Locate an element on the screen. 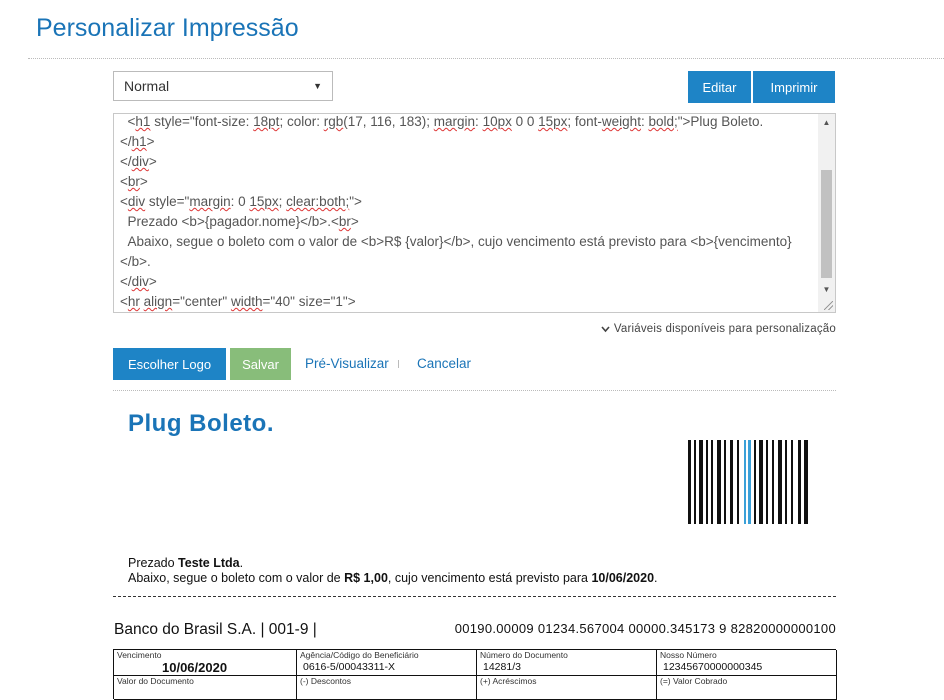  chevron-down-icon is located at coordinates (605, 328).